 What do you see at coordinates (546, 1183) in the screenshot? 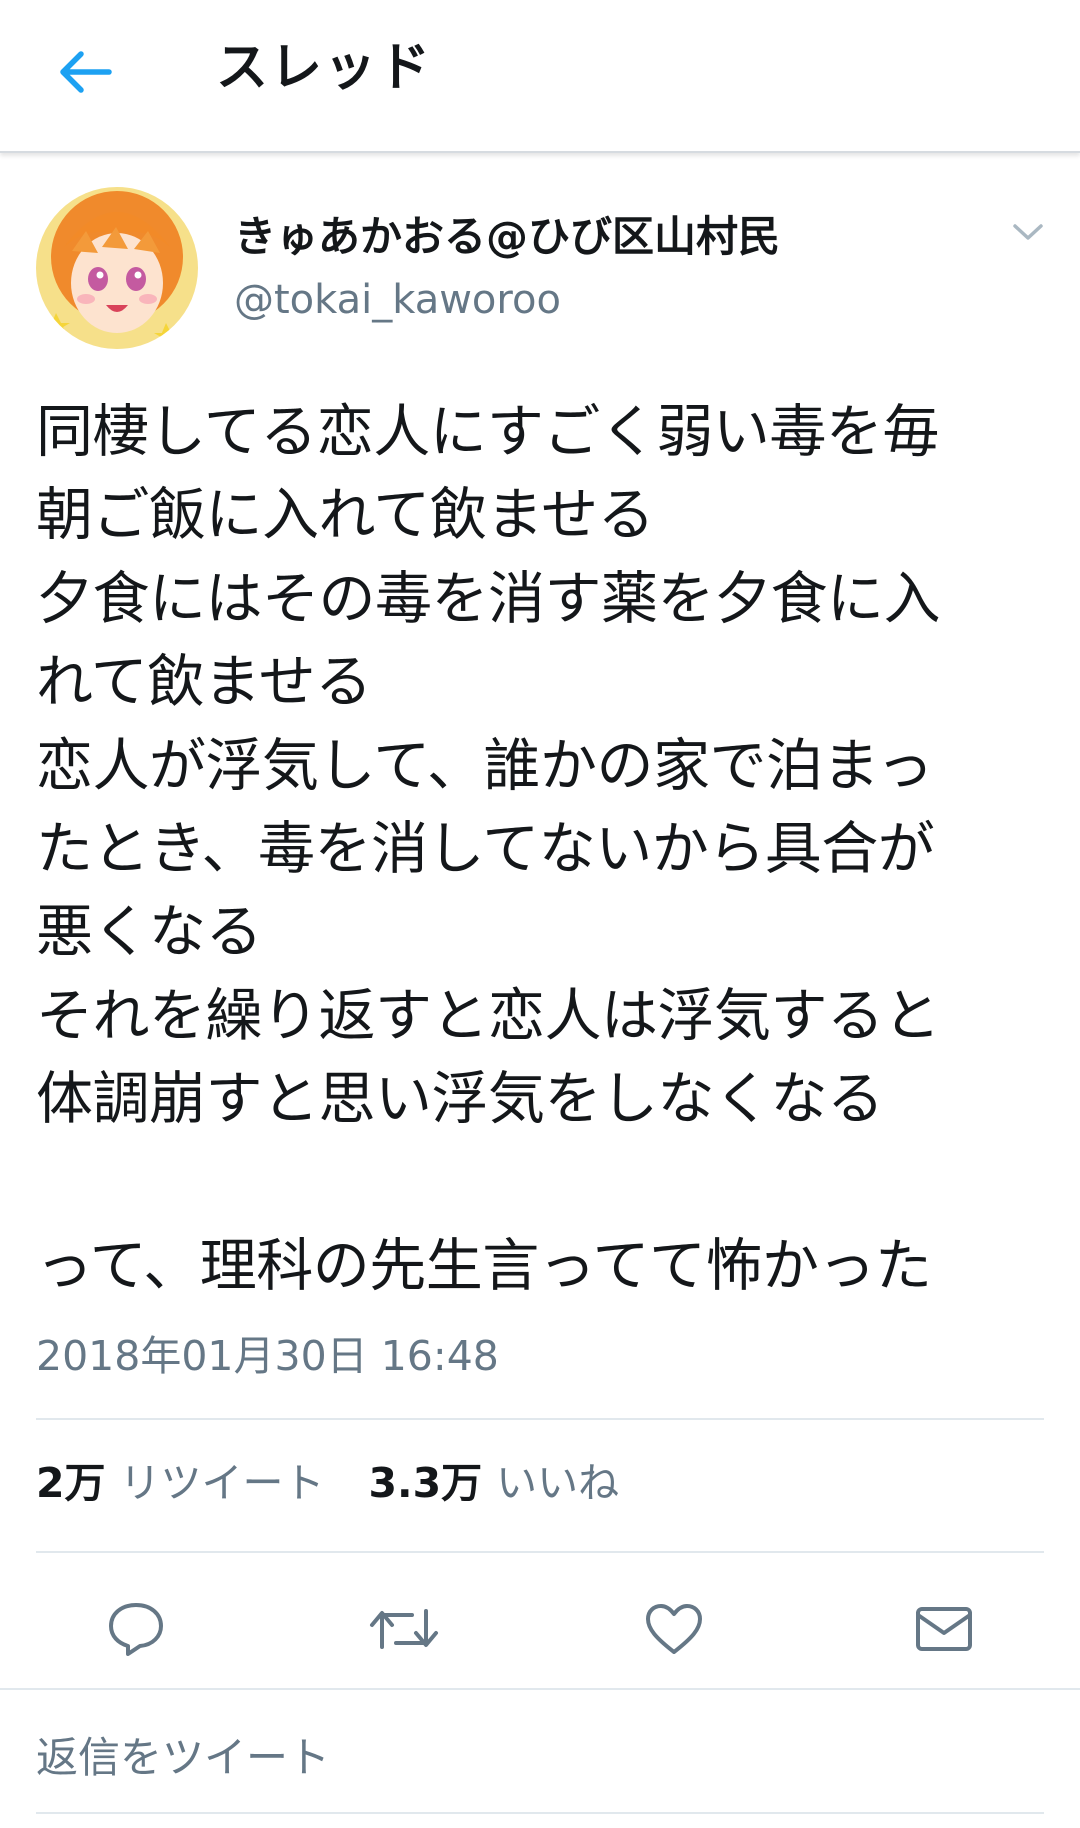
I see `tweet-text-line` at bounding box center [546, 1183].